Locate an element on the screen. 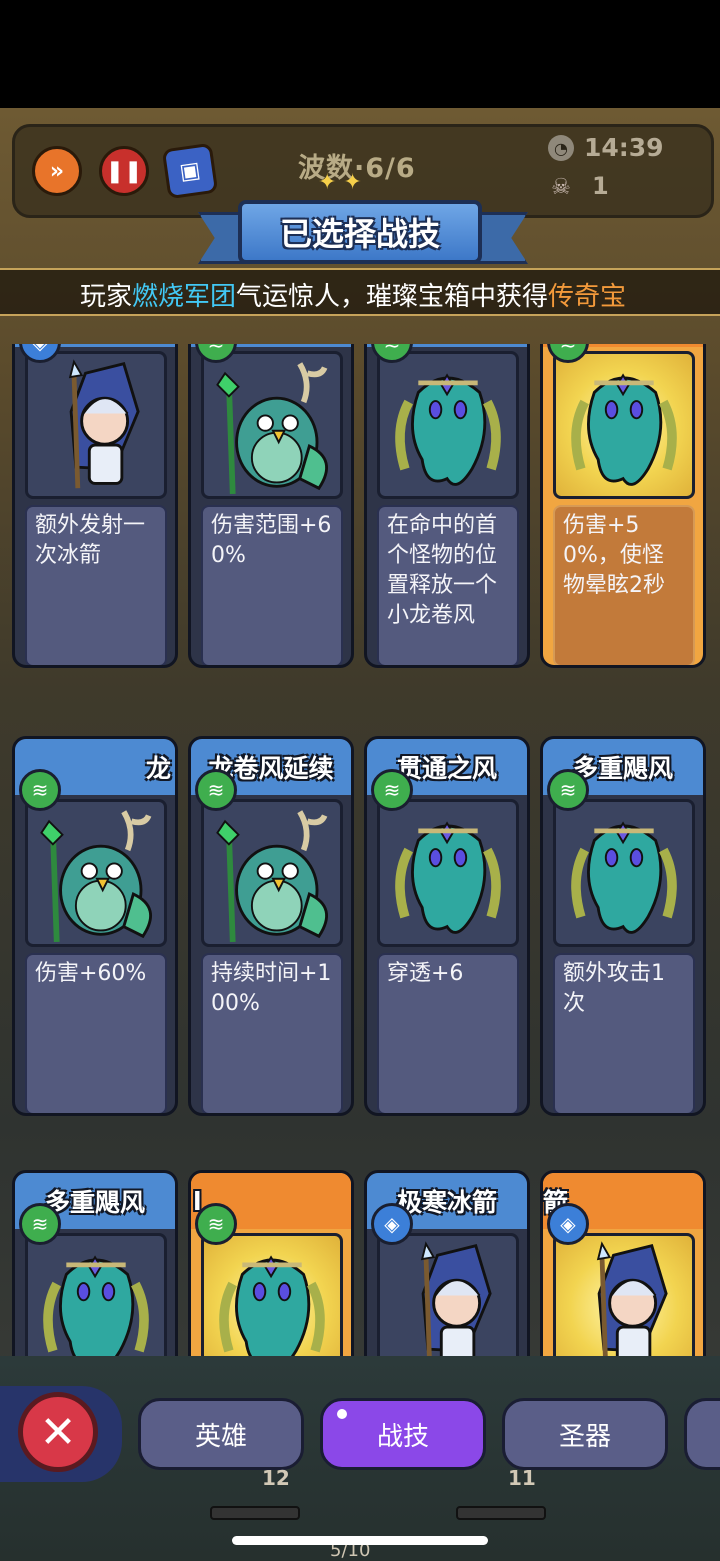 The image size is (720, 1561). card-description: 额外发射一次冰箭 is located at coordinates (96, 585).